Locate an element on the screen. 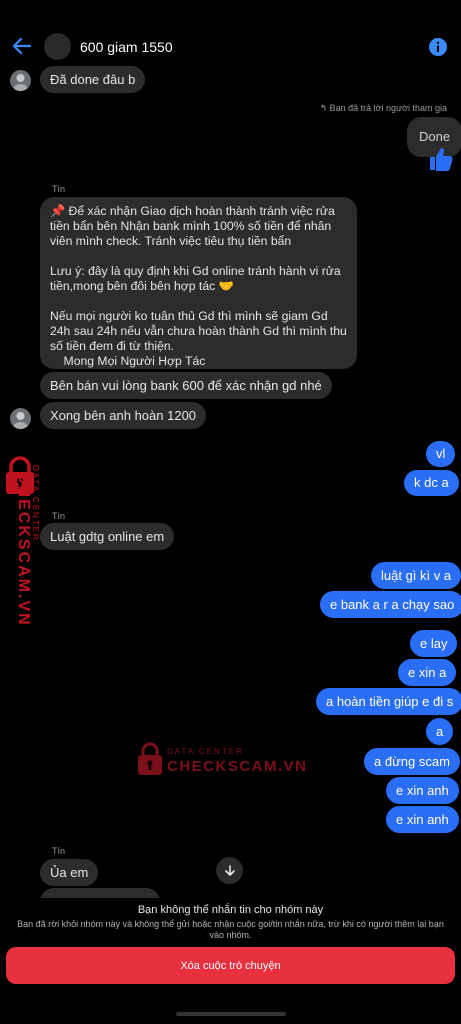 This screenshot has height=1024, width=461. chat-title: 600 giam 1550 is located at coordinates (126, 47).